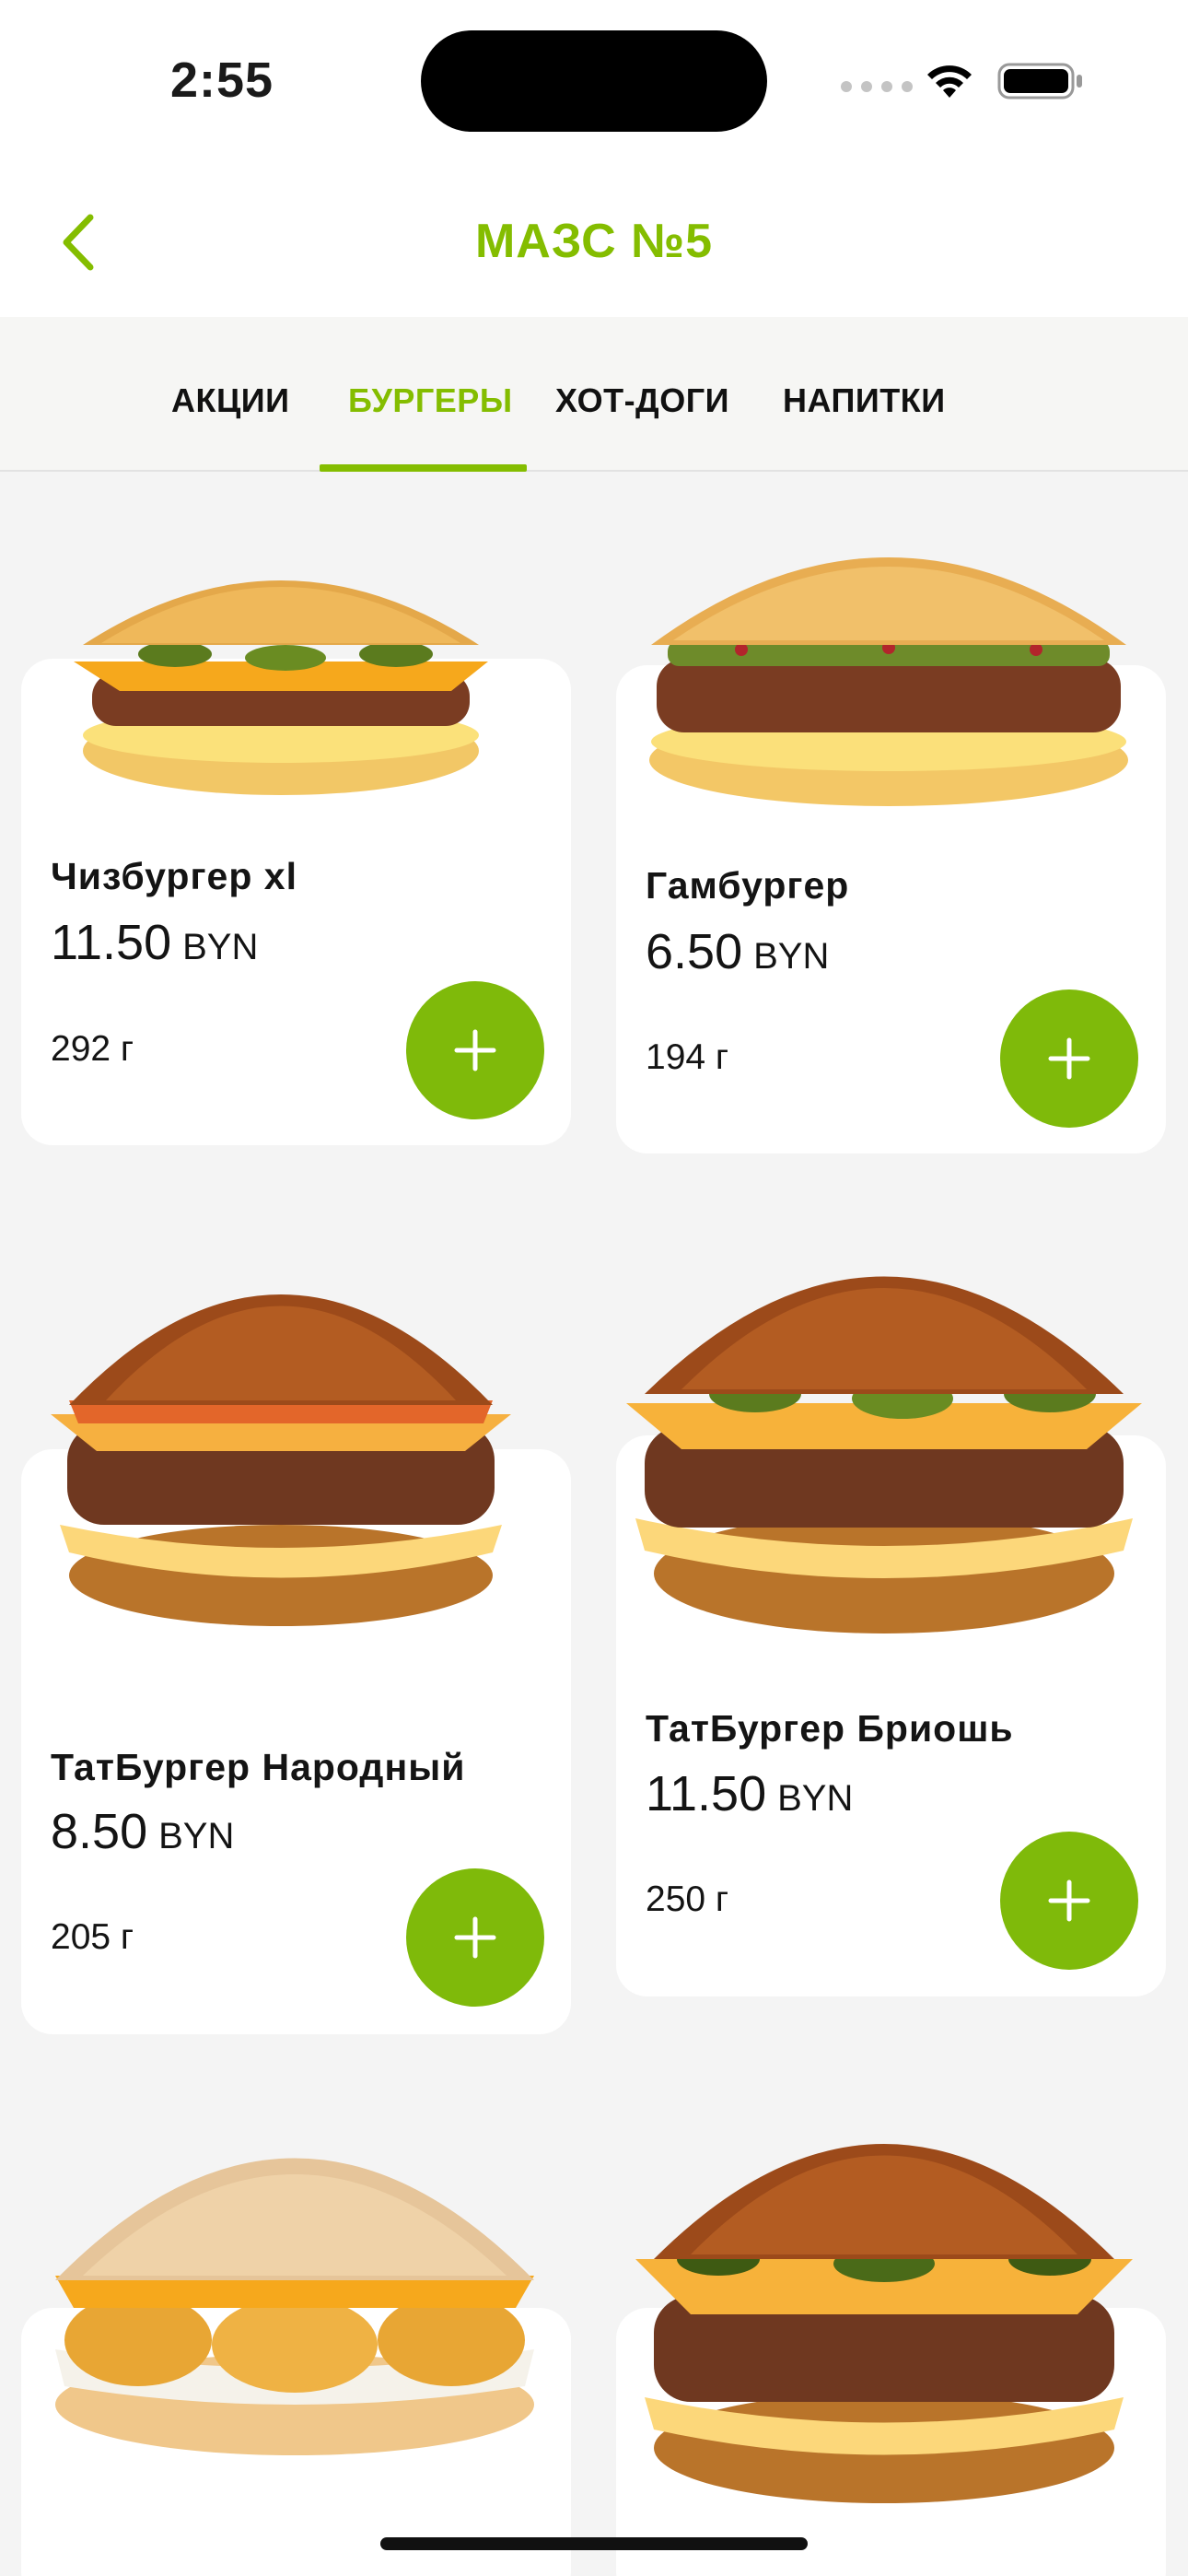 This screenshot has height=2576, width=1188. Describe the element at coordinates (294, 2306) in the screenshot. I see `chicken-burger-image` at that location.